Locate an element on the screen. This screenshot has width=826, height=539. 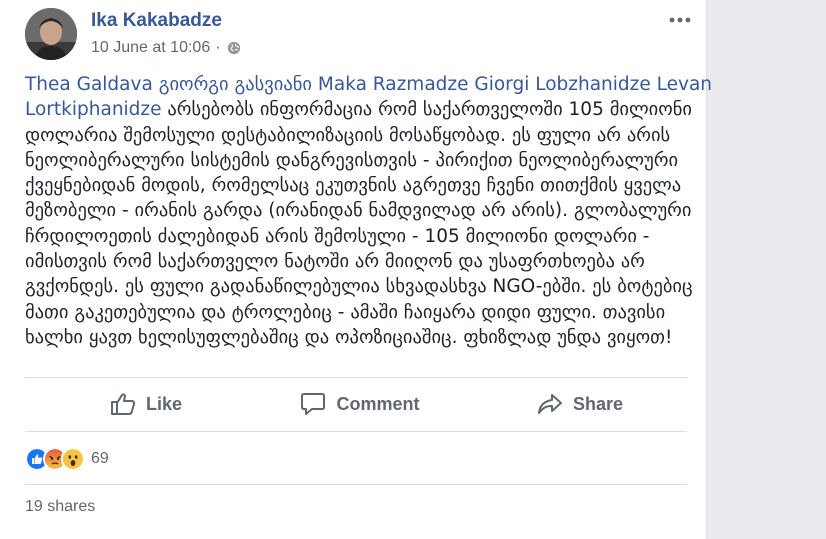
thumbs-up-icon is located at coordinates (123, 404).